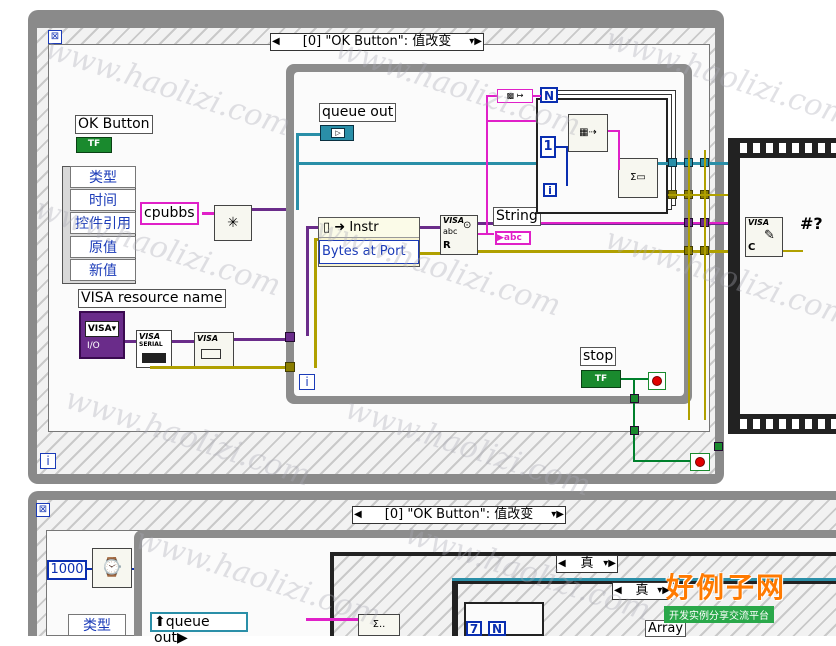 The width and height of the screenshot is (836, 646). I want to click on selector-dropdown-icon: ▾▶, so click(475, 42).